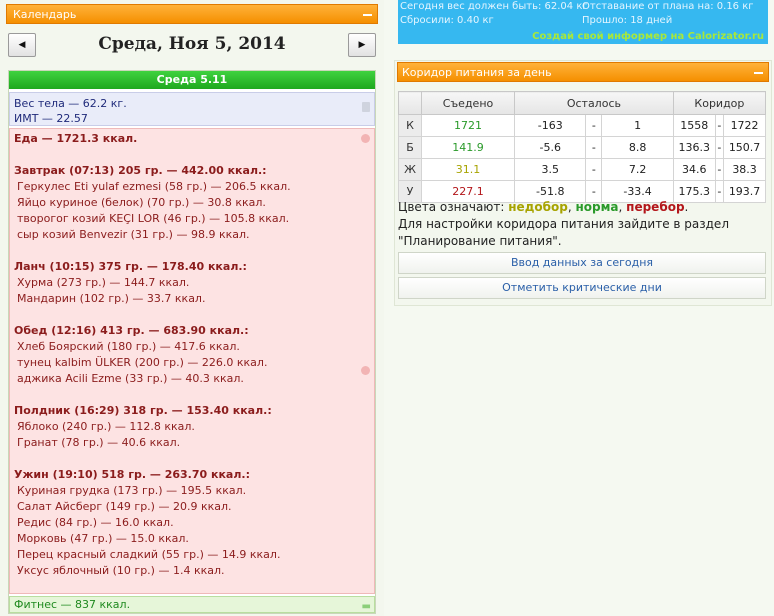 The image size is (774, 616). Describe the element at coordinates (192, 44) in the screenshot. I see `date-title: Среда, Ноя 5, 2014` at that location.